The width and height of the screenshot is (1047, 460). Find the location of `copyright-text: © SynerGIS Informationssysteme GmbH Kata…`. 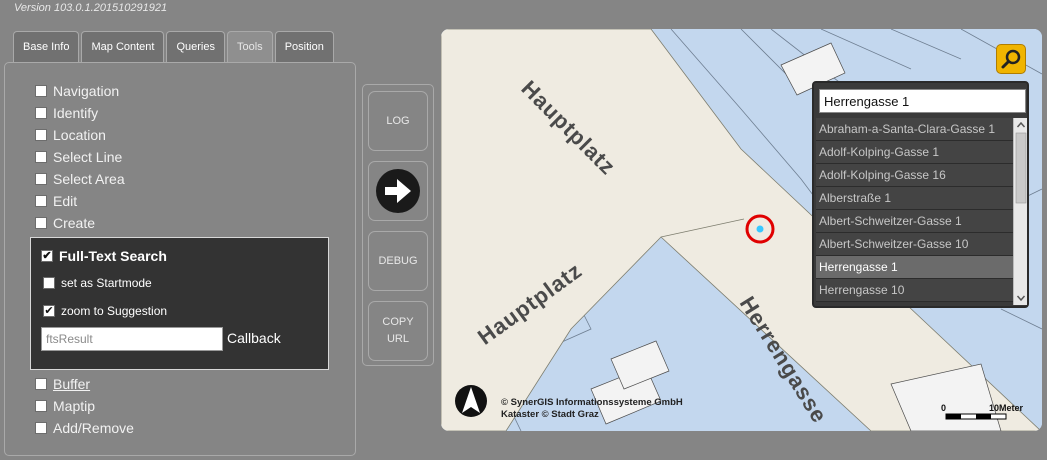

copyright-text: © SynerGIS Informationssysteme GmbH Kata… is located at coordinates (592, 409).